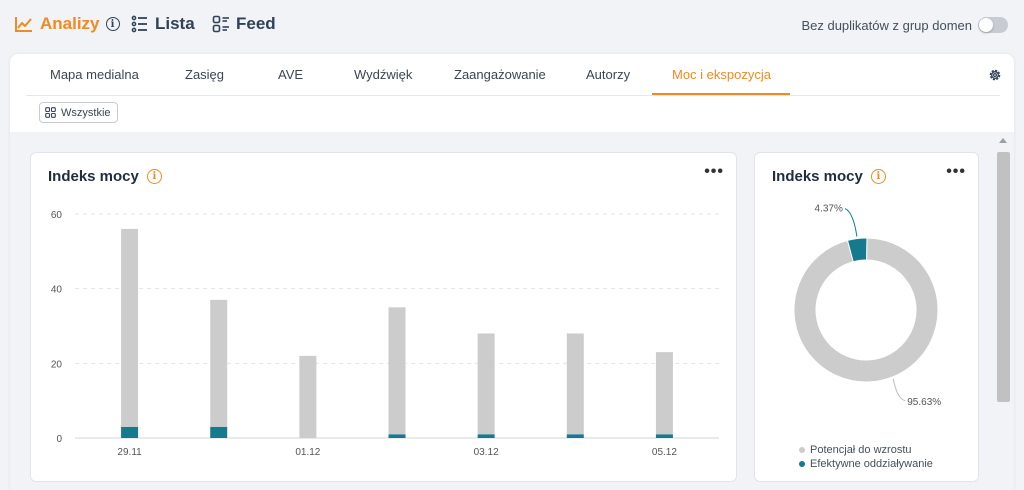  I want to click on slice-label: 4.37%, so click(829, 209).